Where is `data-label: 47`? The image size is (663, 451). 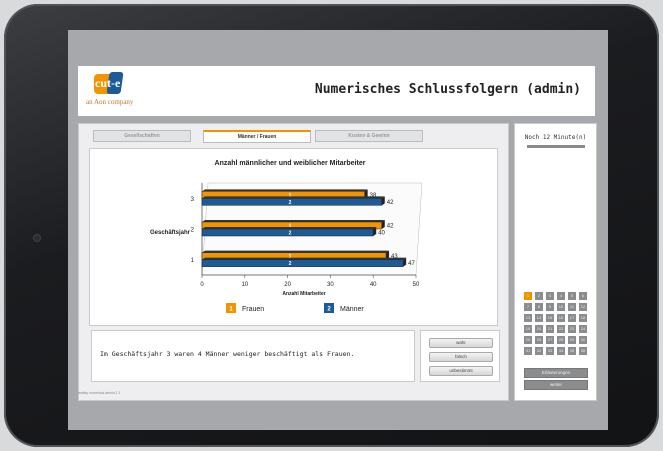
data-label: 47 is located at coordinates (411, 264).